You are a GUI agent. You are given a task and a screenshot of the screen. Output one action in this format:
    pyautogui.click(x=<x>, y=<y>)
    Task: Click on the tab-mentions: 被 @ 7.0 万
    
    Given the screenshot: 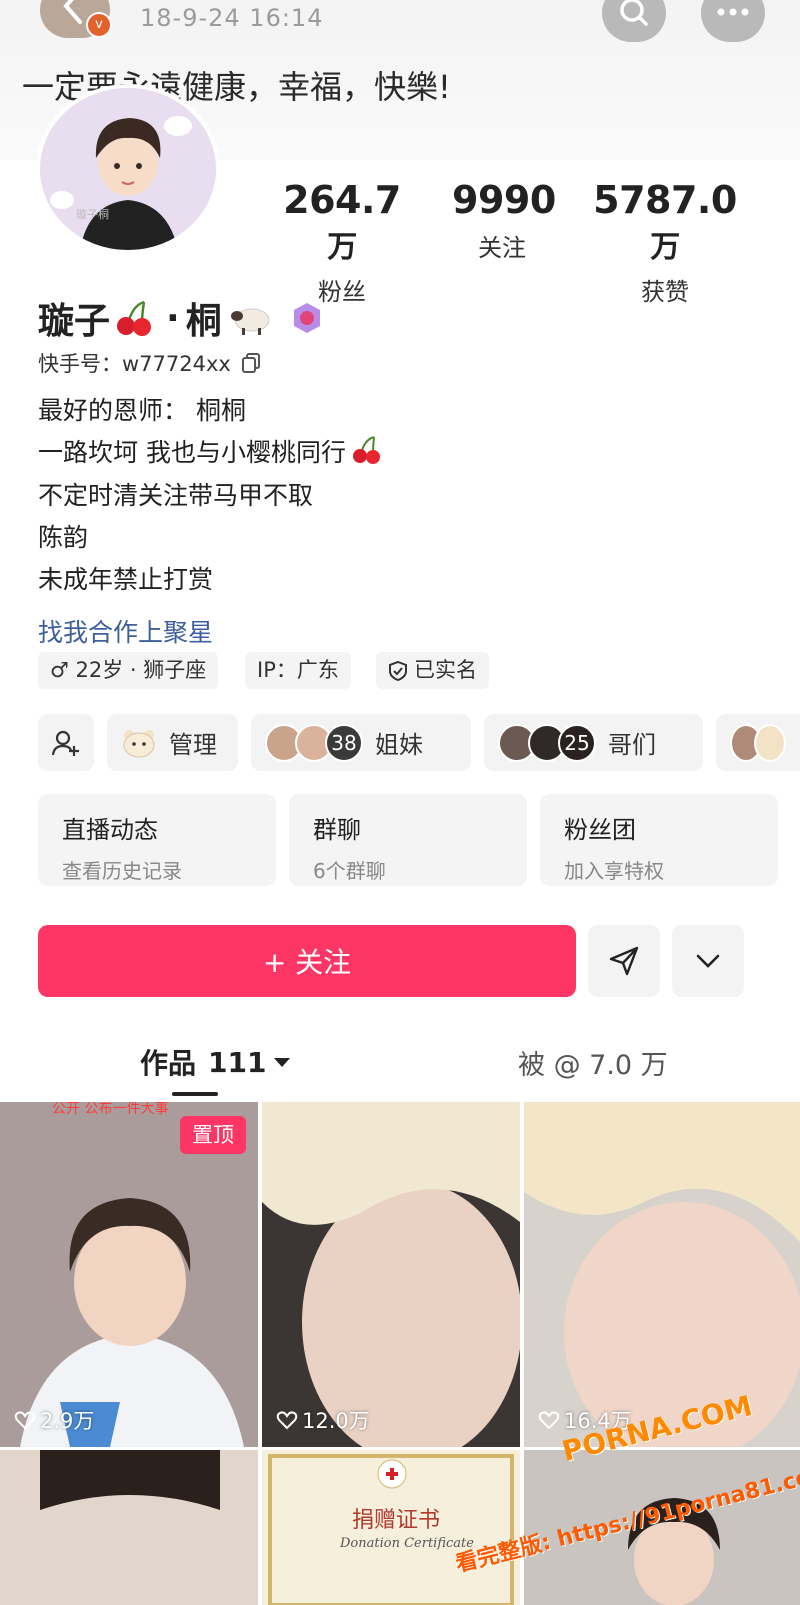 What is the action you would take?
    pyautogui.click(x=593, y=1062)
    